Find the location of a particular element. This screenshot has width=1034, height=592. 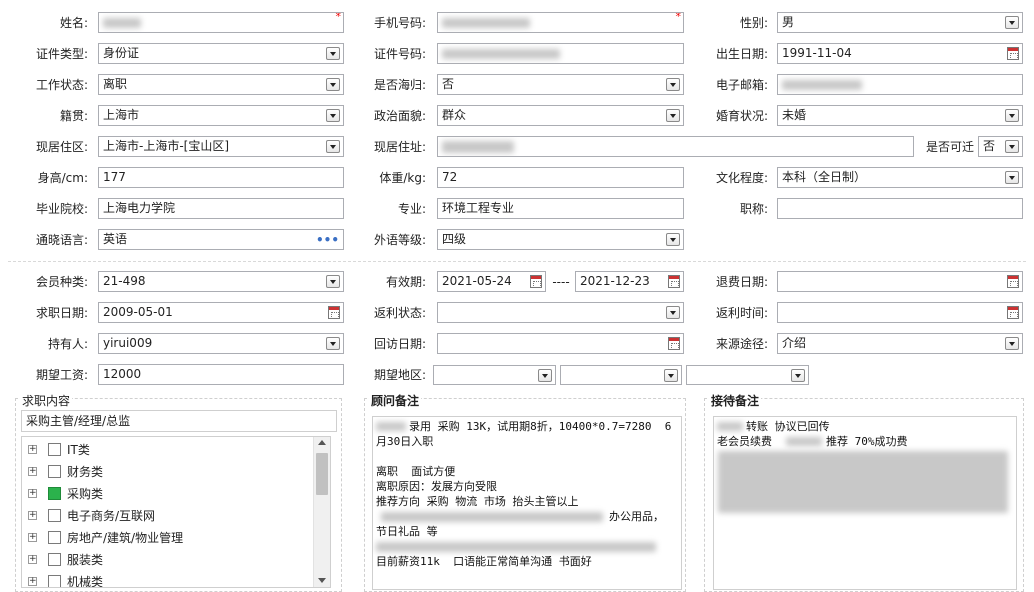

title-input is located at coordinates (900, 208).